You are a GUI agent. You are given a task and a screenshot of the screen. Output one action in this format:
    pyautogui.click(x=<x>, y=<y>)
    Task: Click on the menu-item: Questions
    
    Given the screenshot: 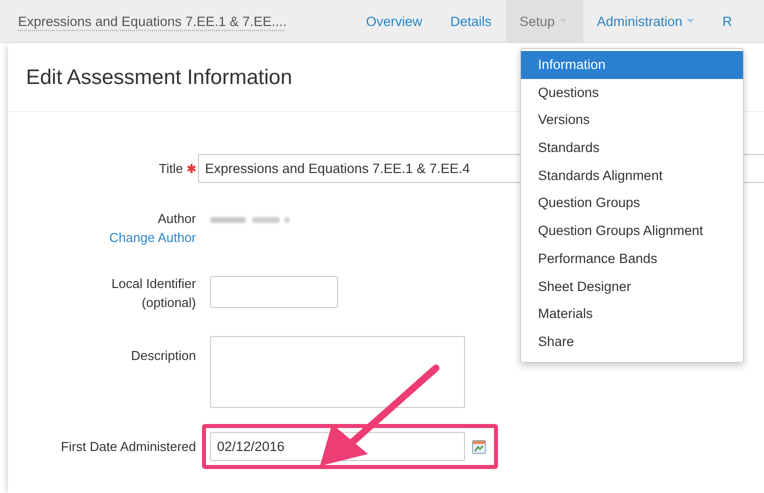 What is the action you would take?
    pyautogui.click(x=632, y=92)
    